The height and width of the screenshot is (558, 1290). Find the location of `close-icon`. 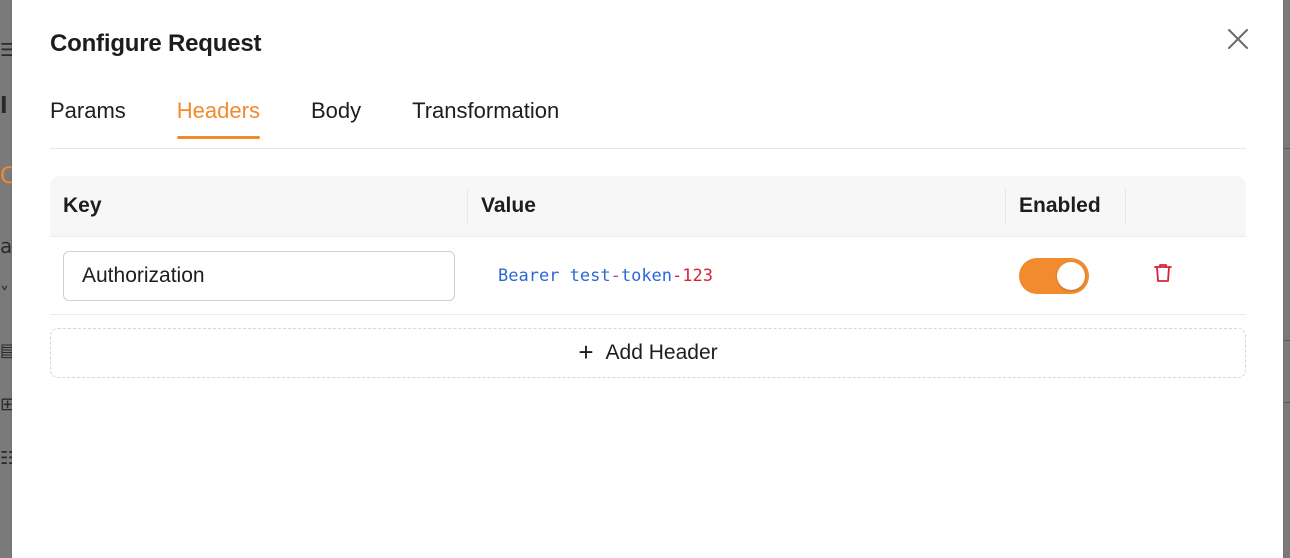

close-icon is located at coordinates (1238, 39).